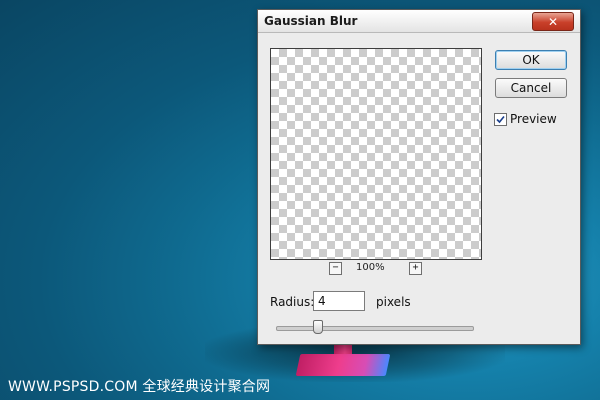 The height and width of the screenshot is (400, 600). Describe the element at coordinates (531, 88) in the screenshot. I see `cancel-button: Cancel` at that location.